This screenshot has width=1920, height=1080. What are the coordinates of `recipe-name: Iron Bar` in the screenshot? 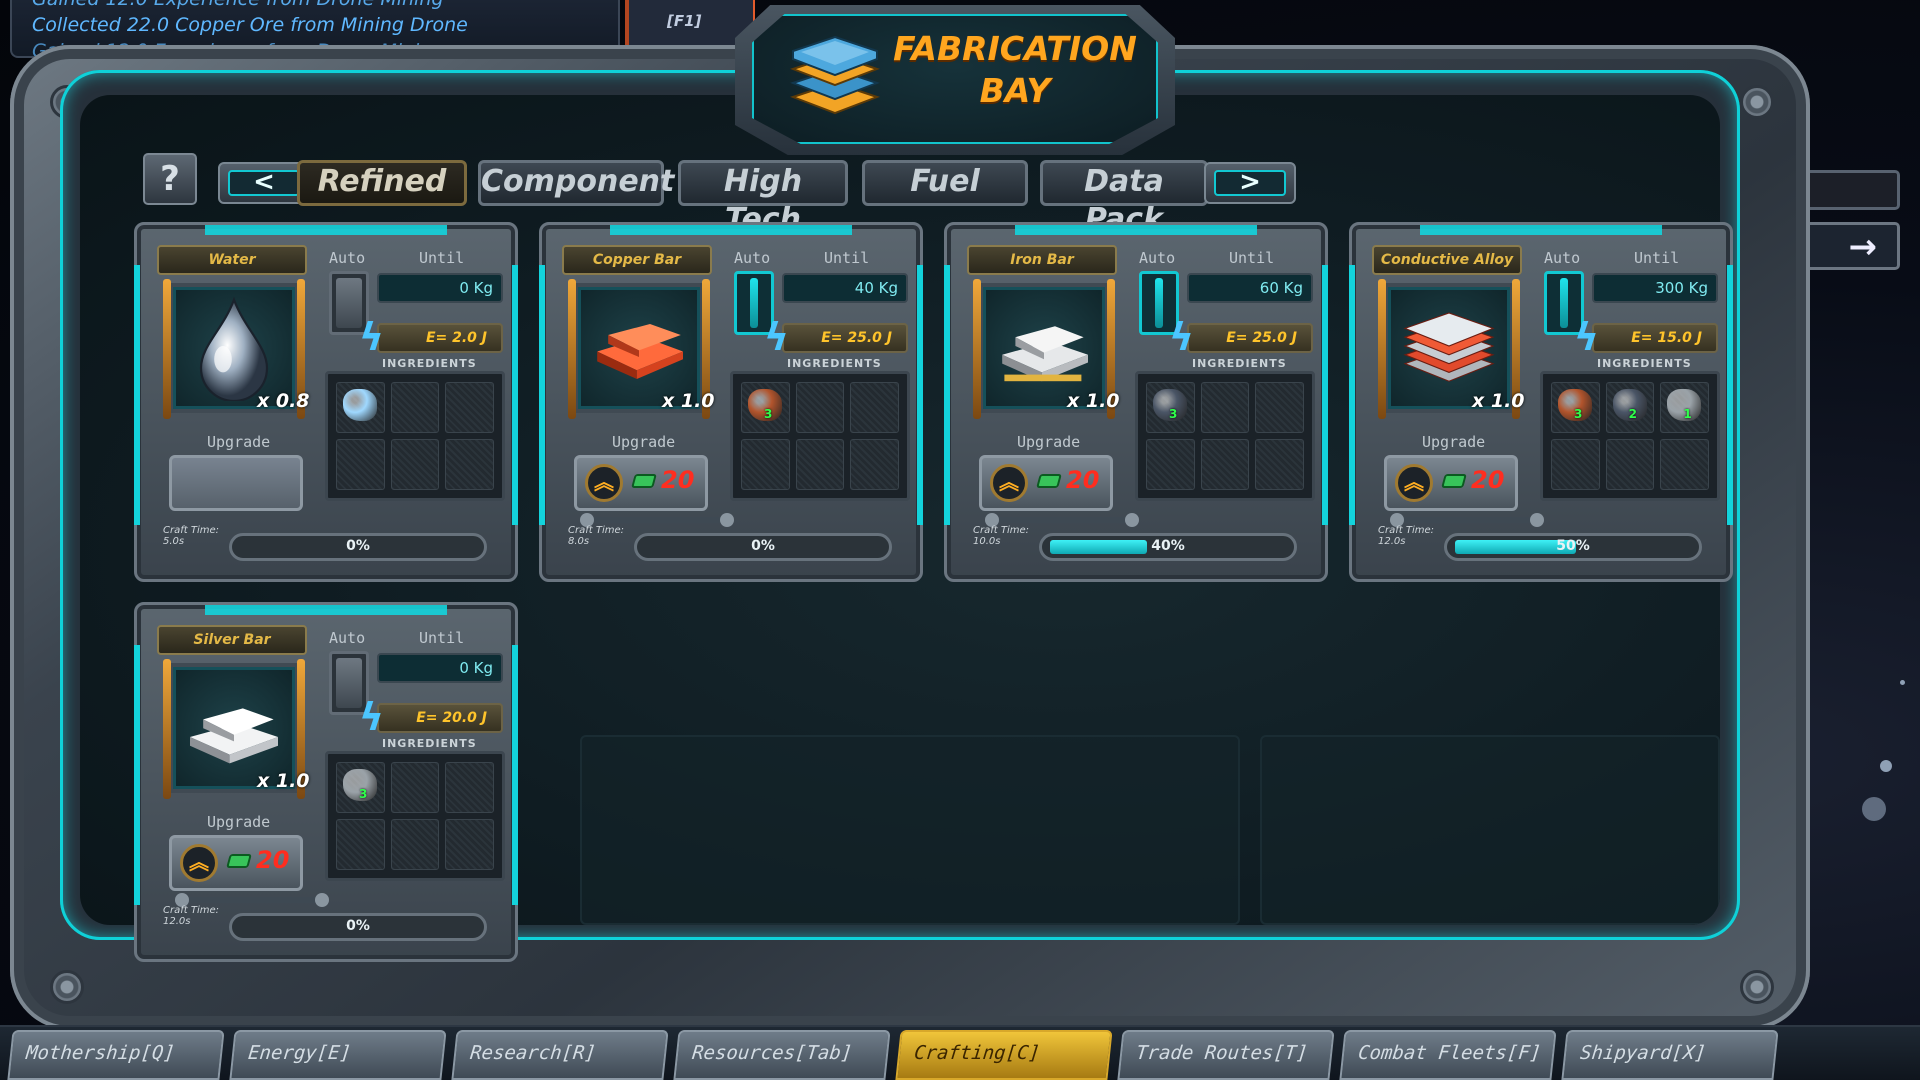 It's located at (1042, 260).